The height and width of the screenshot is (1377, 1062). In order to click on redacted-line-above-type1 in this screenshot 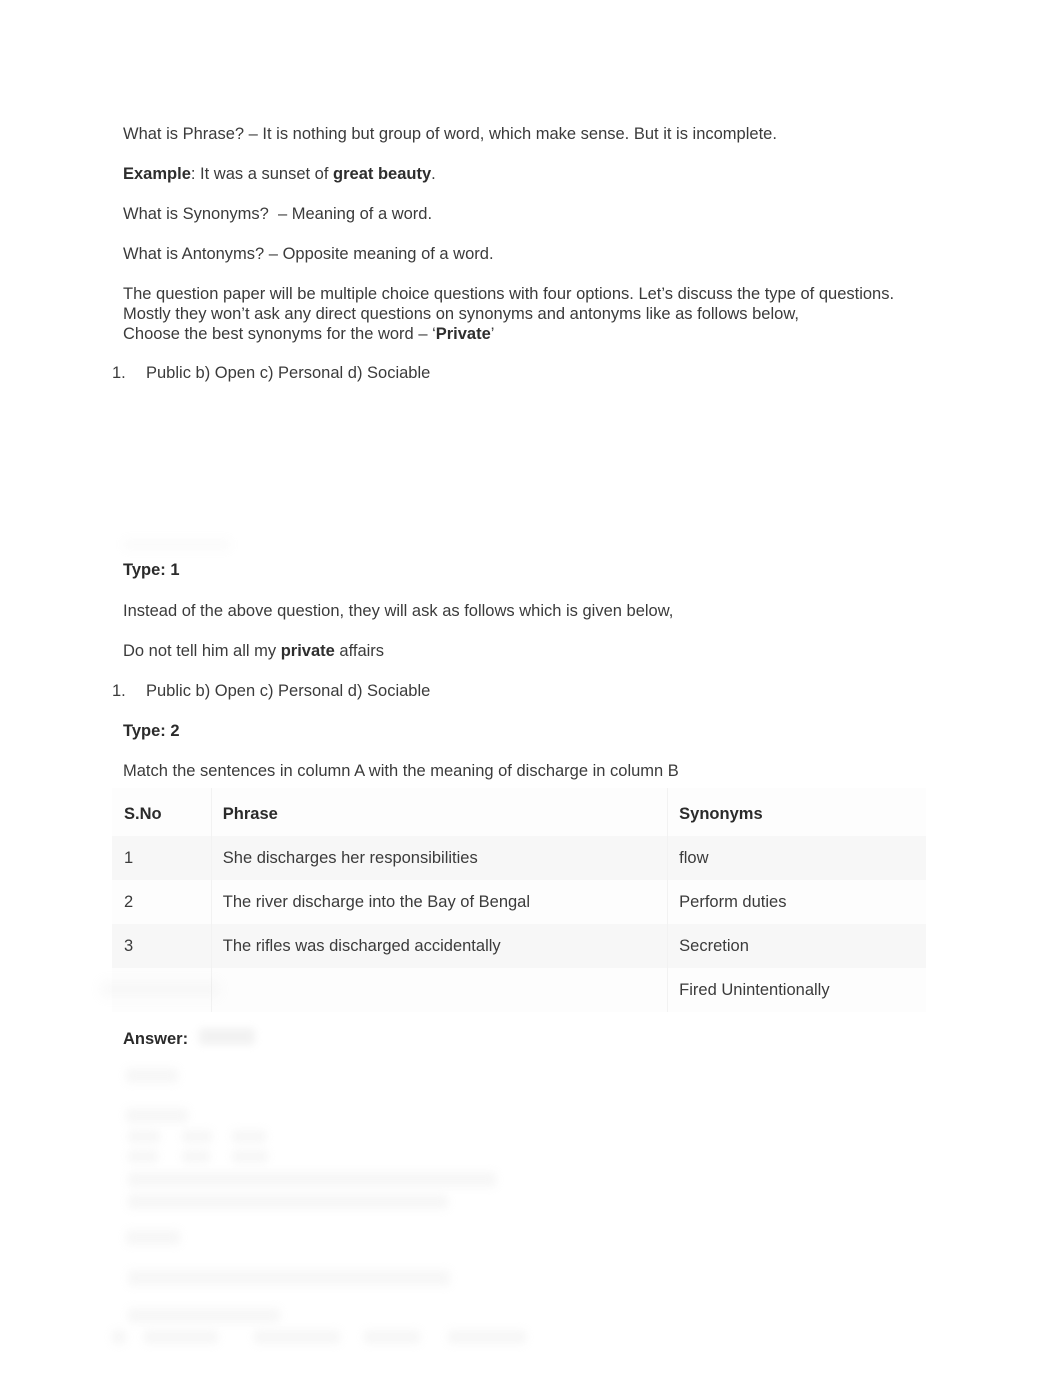, I will do `click(177, 544)`.